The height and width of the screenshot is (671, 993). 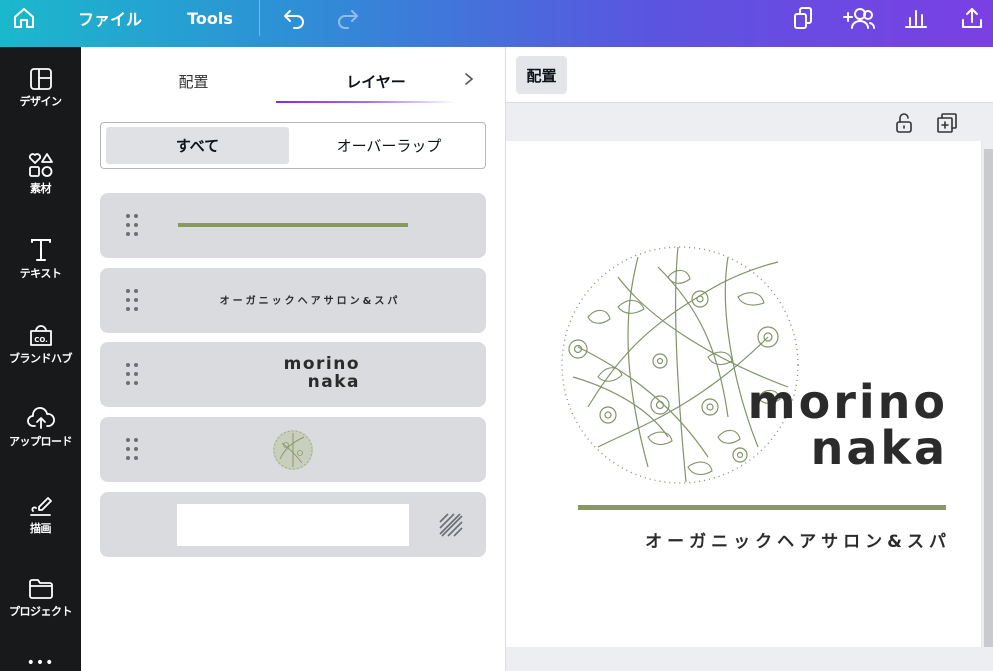 I want to click on redo-icon, so click(x=348, y=18).